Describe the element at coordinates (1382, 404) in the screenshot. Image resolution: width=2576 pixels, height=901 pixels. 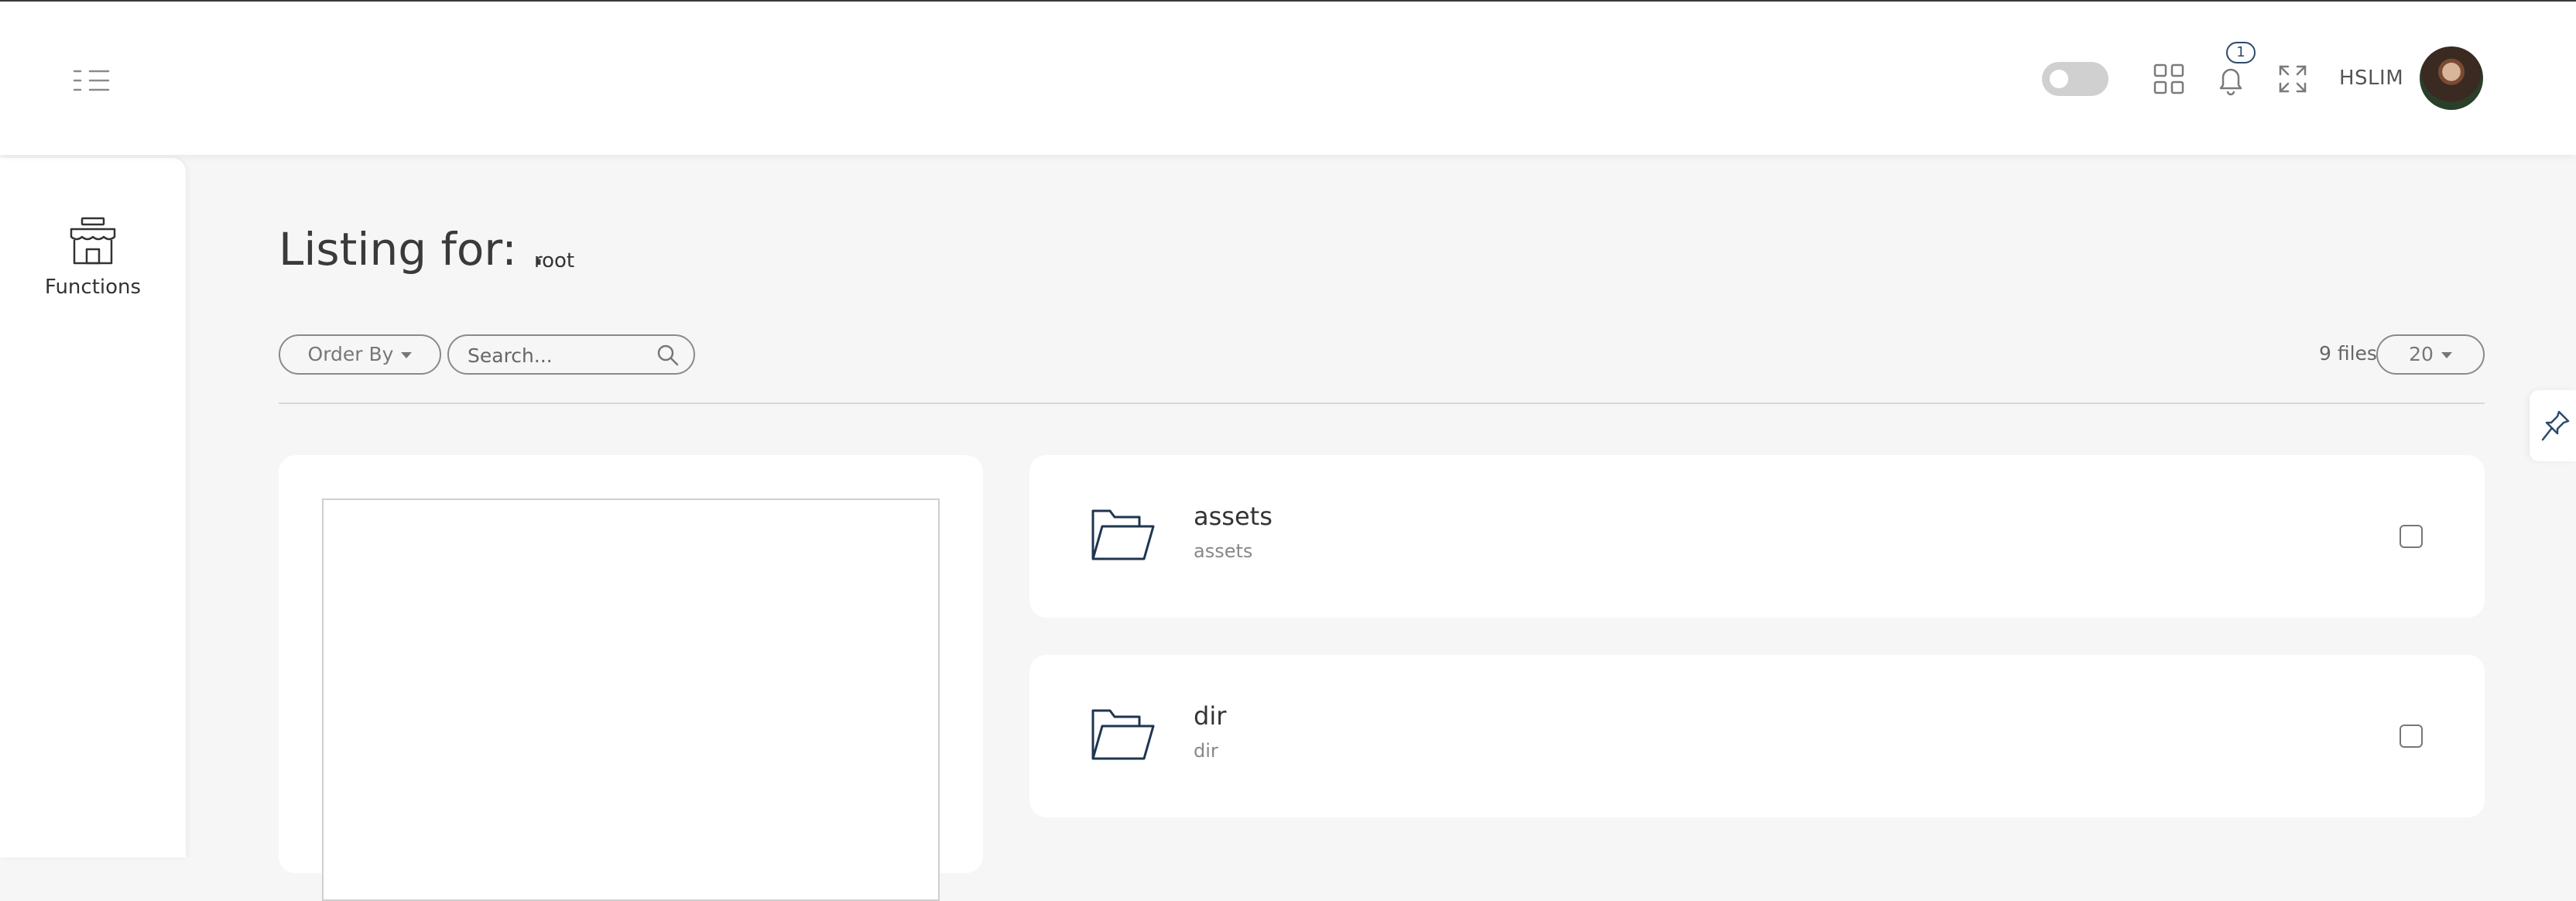
I see `toolbar-divider` at that location.